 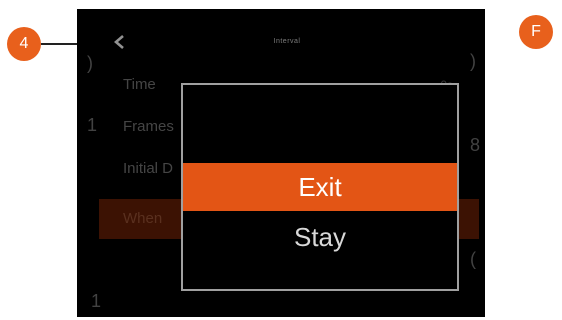 I want to click on exit-option-button: Exit, so click(x=320, y=187).